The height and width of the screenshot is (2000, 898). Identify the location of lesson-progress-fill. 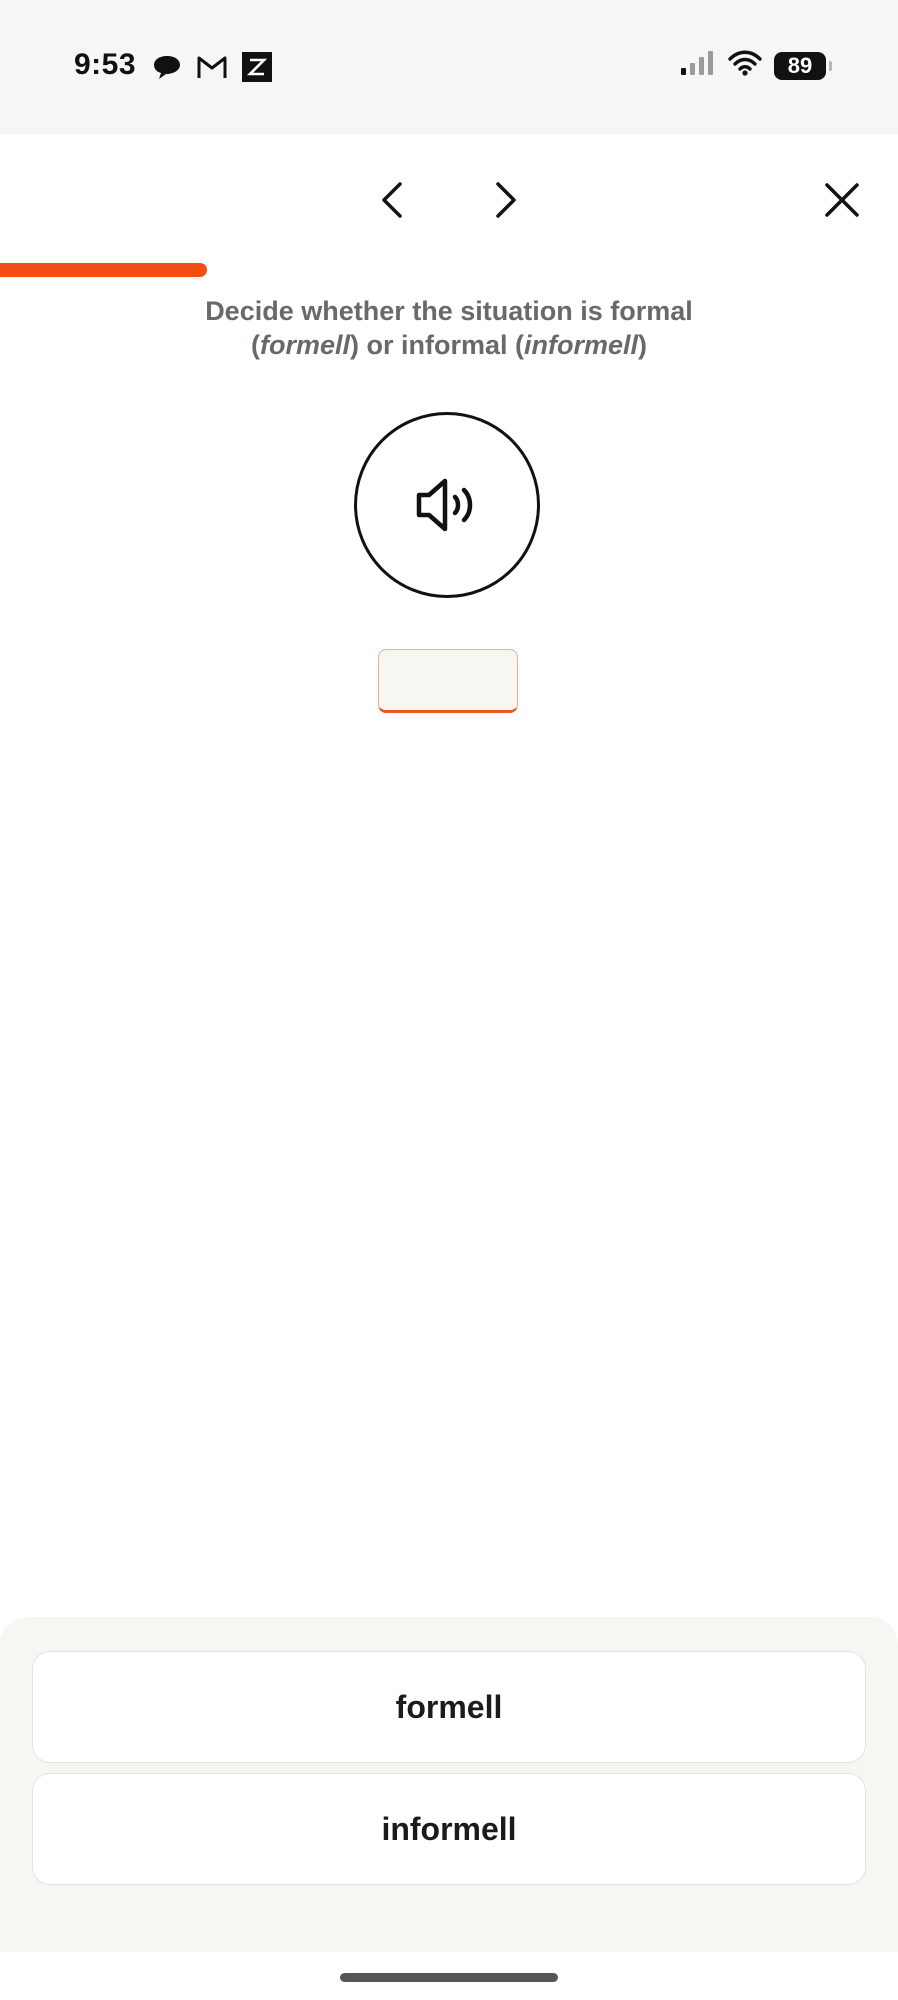
(103, 270).